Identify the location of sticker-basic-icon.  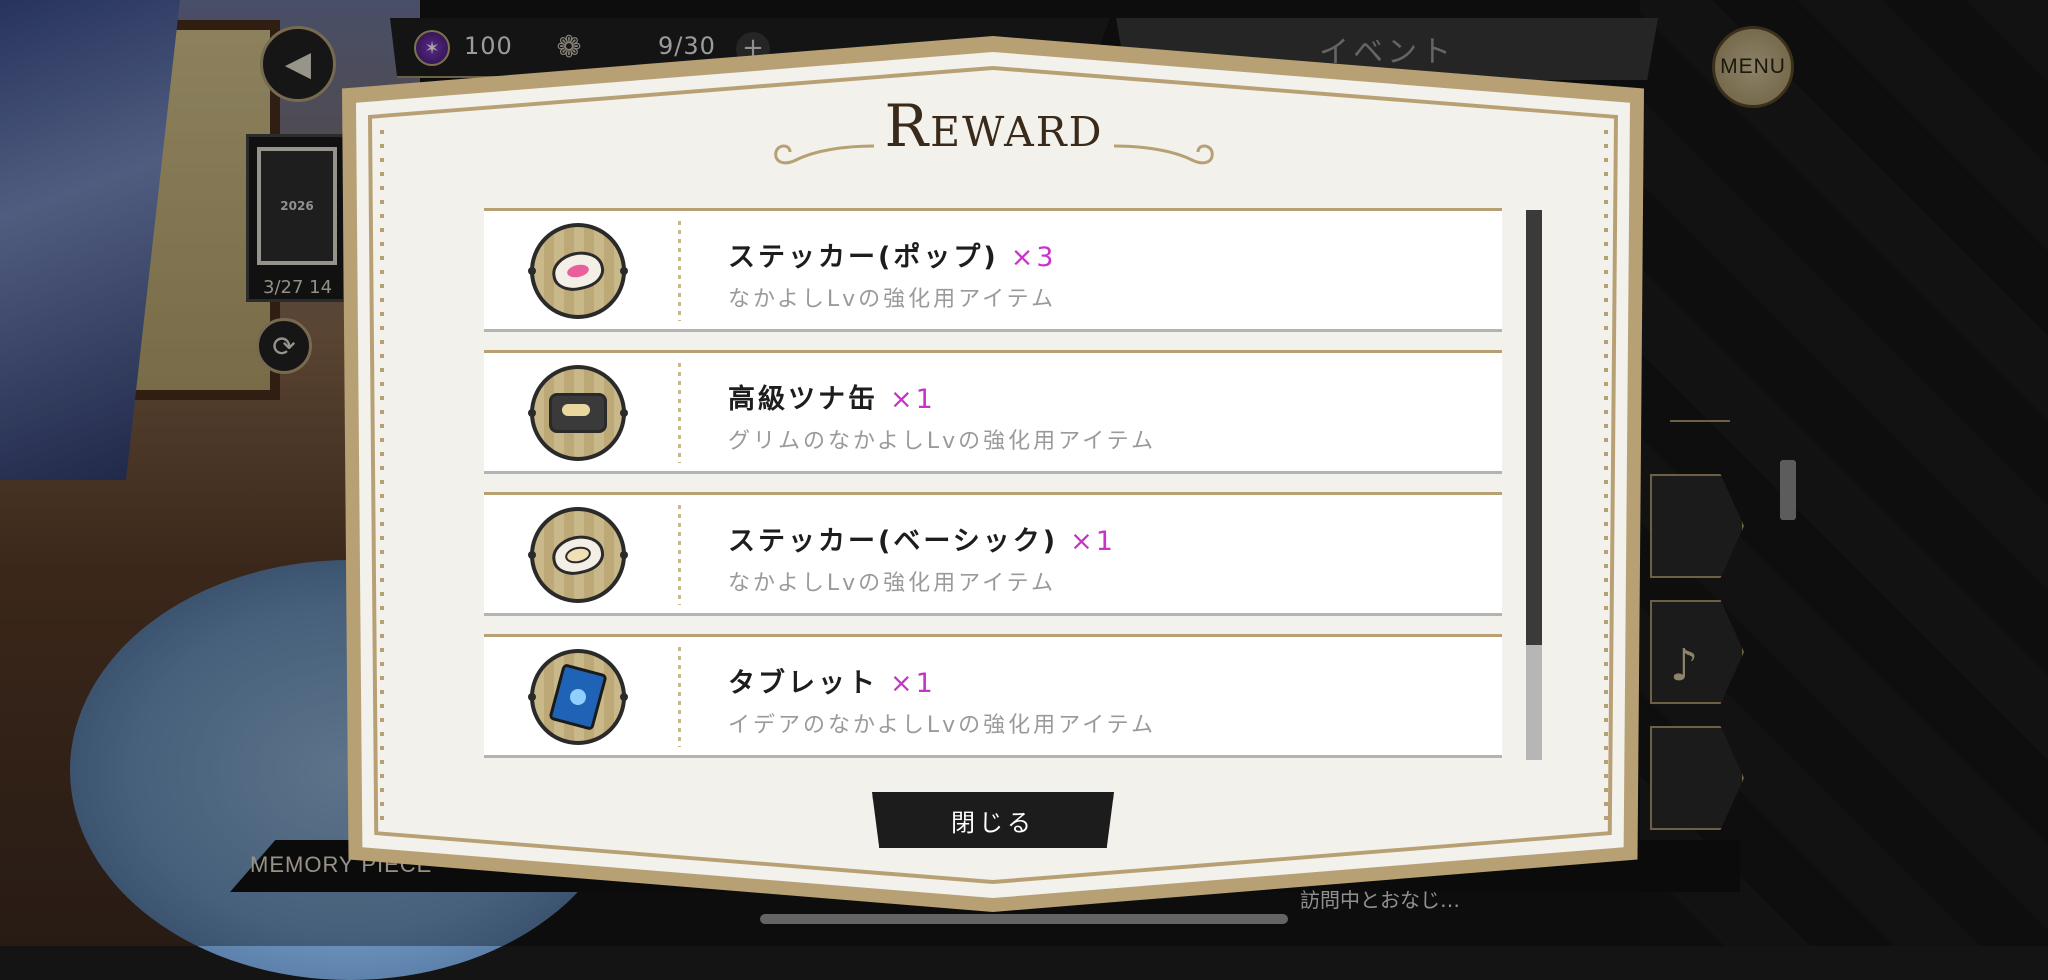
(578, 555).